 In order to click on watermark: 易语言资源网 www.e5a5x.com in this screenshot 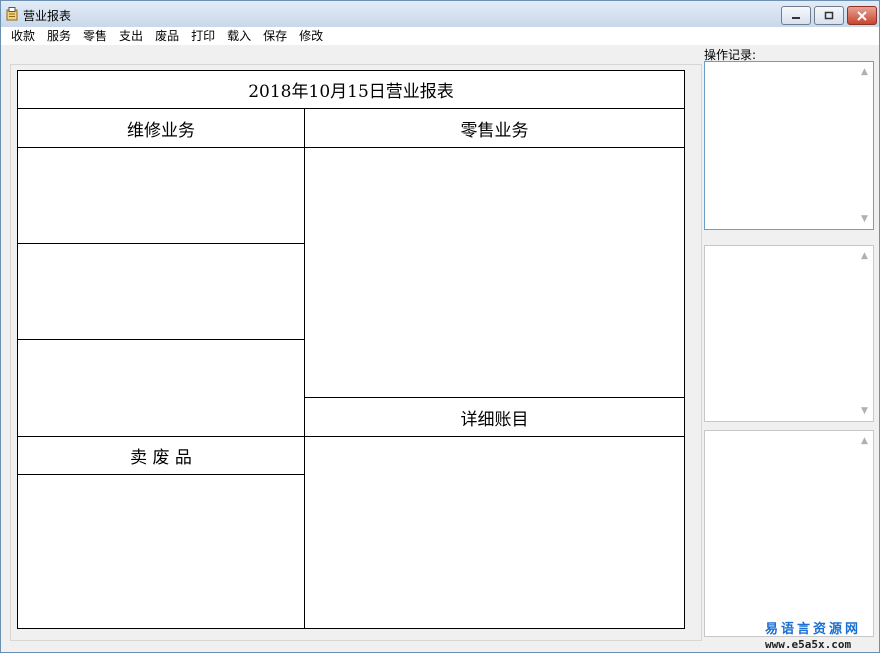, I will do `click(813, 634)`.